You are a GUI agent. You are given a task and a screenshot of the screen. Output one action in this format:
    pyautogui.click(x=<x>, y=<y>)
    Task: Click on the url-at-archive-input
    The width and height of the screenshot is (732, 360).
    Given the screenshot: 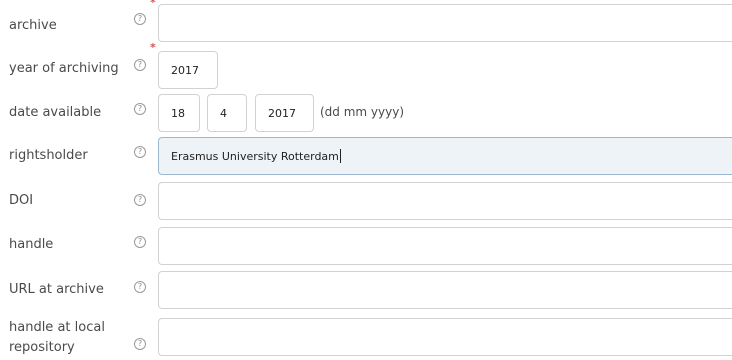 What is the action you would take?
    pyautogui.click(x=445, y=290)
    